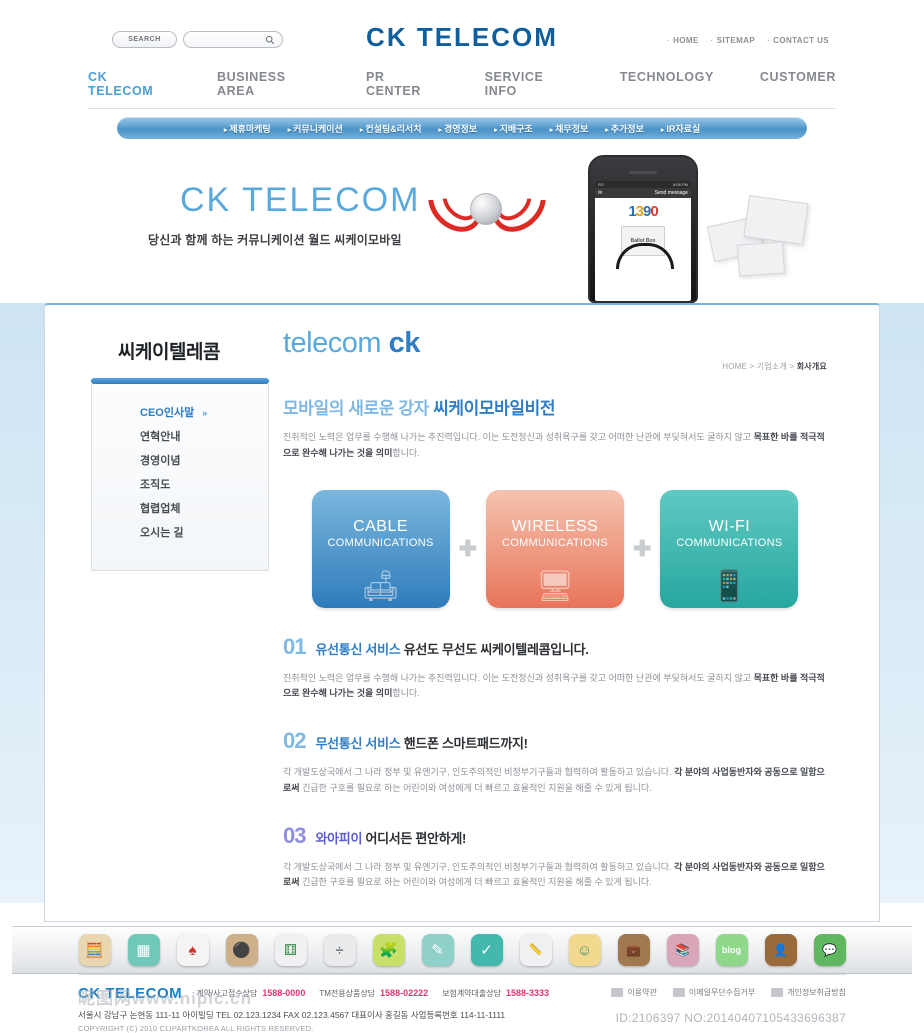 This screenshot has width=924, height=1033. Describe the element at coordinates (204, 508) in the screenshot. I see `sidebar-item-partners: 협렵업체` at that location.